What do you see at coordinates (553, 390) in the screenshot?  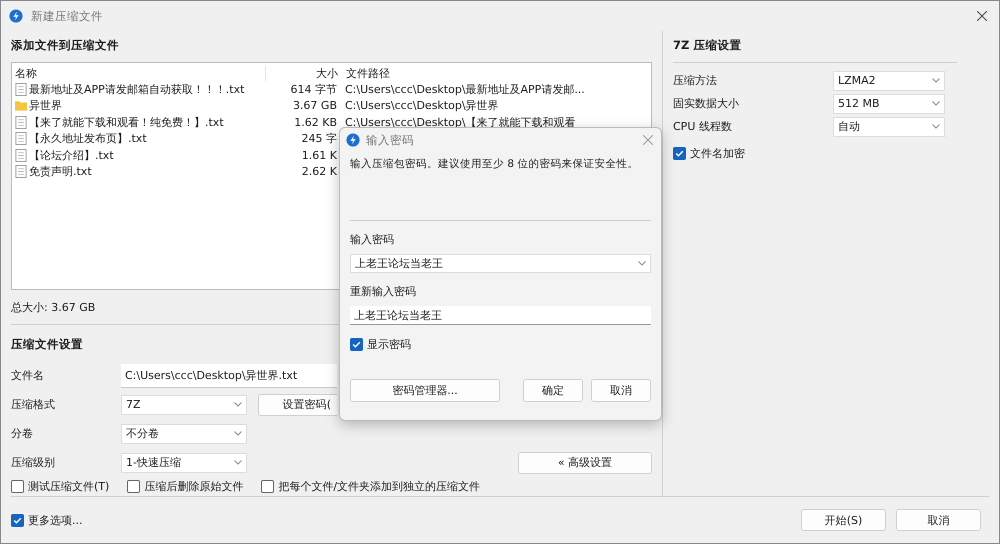 I see `ok-button: 确定` at bounding box center [553, 390].